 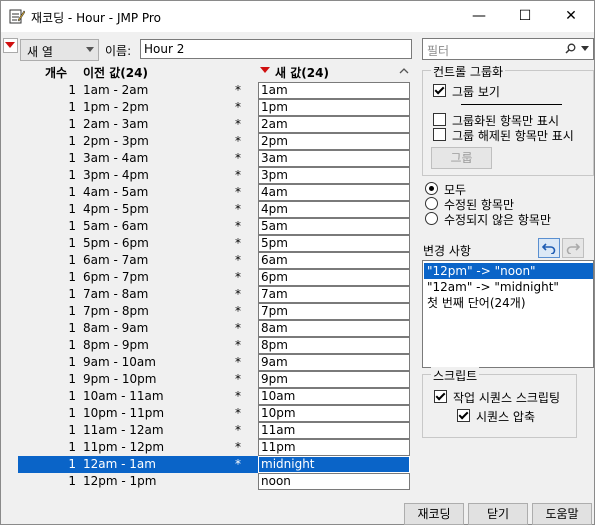 What do you see at coordinates (431, 218) in the screenshot?
I see `unmodified-only-radio` at bounding box center [431, 218].